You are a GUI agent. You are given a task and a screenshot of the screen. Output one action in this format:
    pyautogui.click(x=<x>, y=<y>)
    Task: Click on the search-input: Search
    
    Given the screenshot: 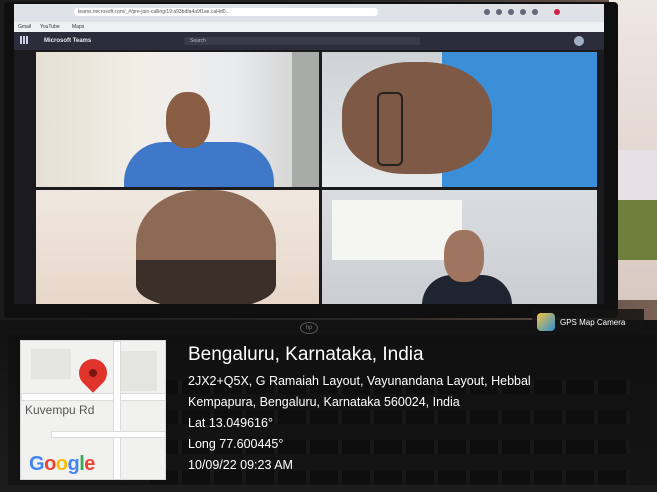 What is the action you would take?
    pyautogui.click(x=302, y=41)
    